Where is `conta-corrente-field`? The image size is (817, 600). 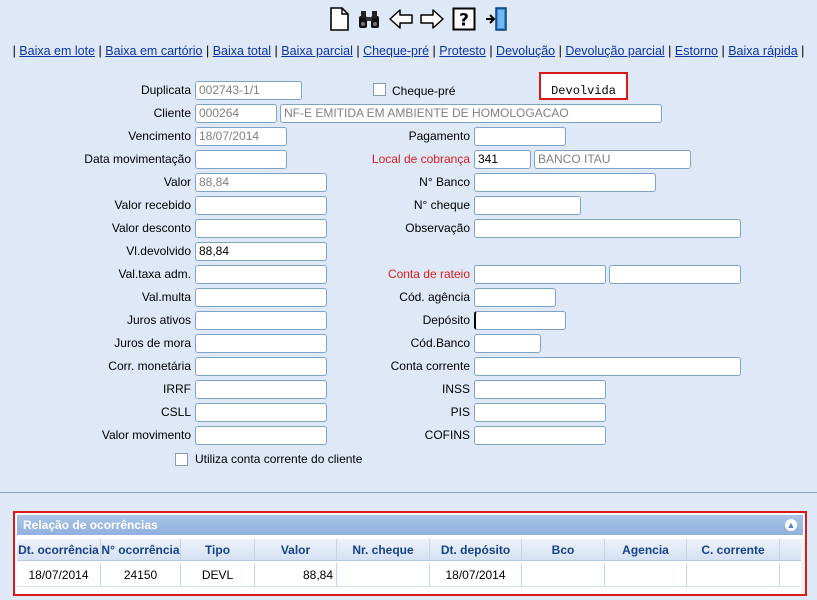
conta-corrente-field is located at coordinates (607, 366).